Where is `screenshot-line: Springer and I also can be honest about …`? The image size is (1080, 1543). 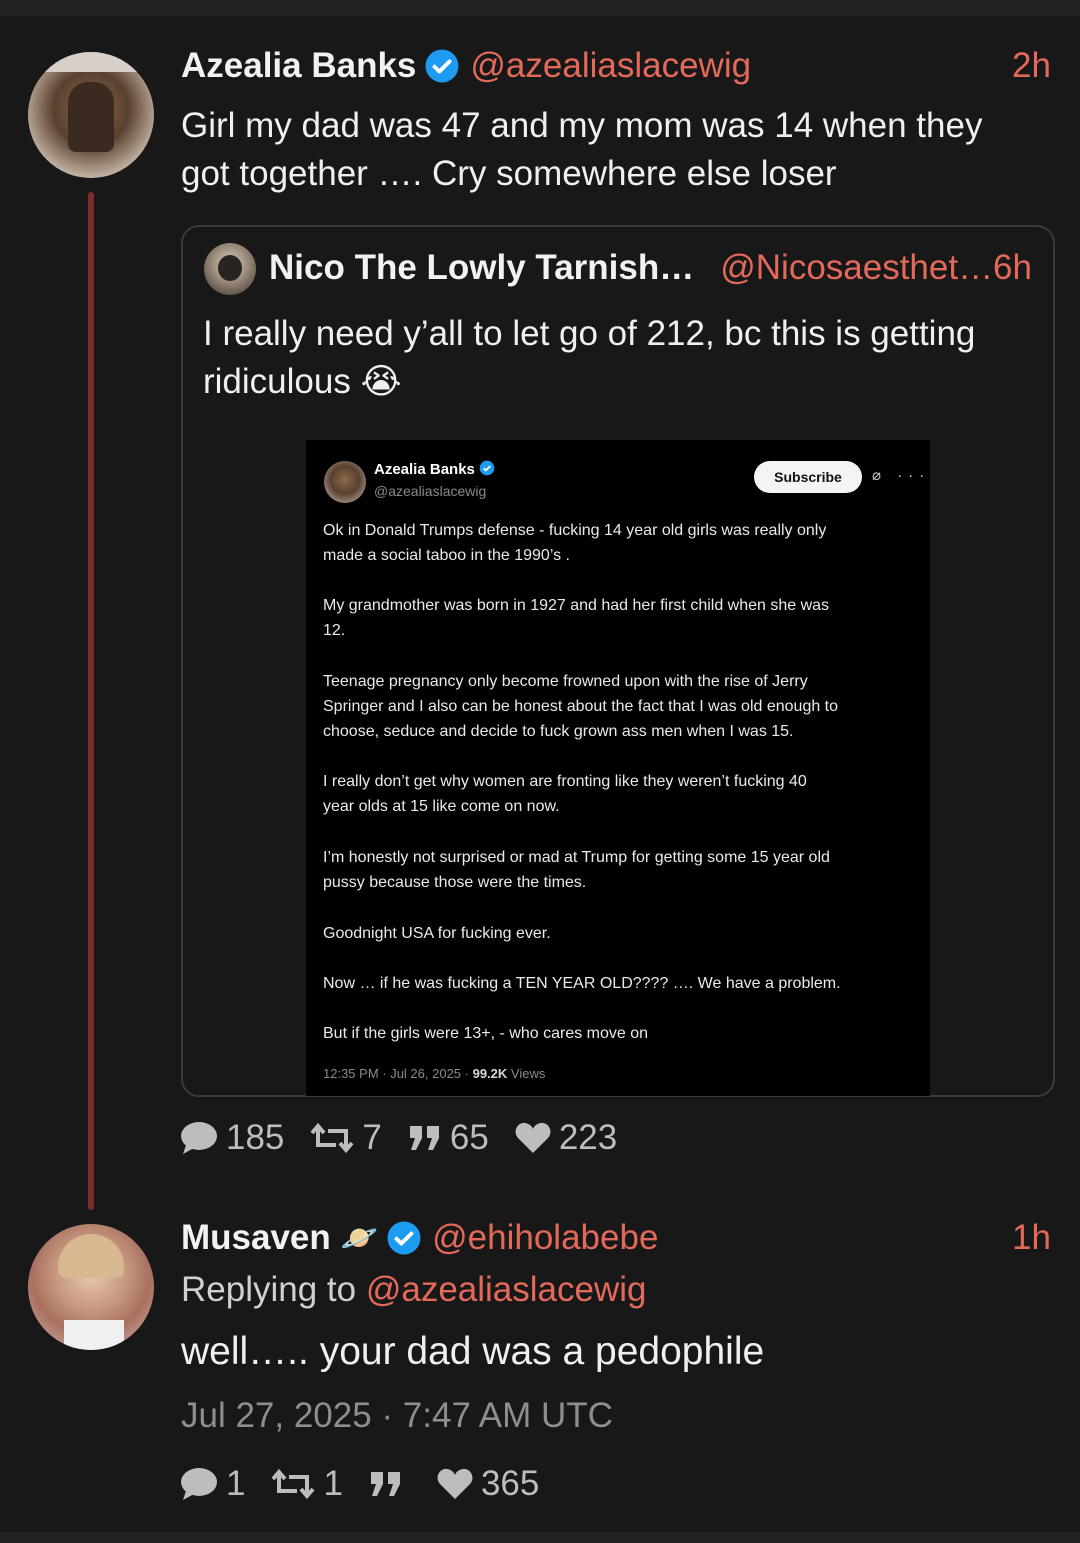
screenshot-line: Springer and I also can be honest about … is located at coordinates (581, 706).